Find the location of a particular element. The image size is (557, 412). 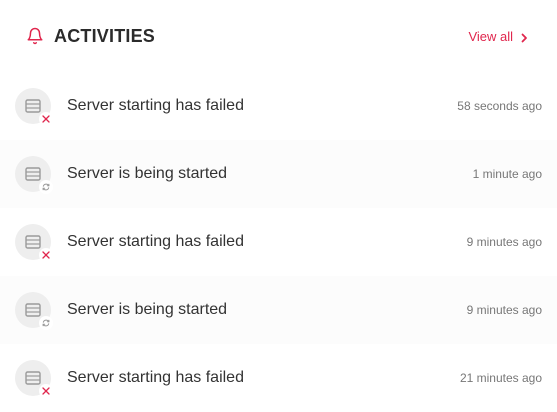

view-all-label: View all is located at coordinates (490, 36).